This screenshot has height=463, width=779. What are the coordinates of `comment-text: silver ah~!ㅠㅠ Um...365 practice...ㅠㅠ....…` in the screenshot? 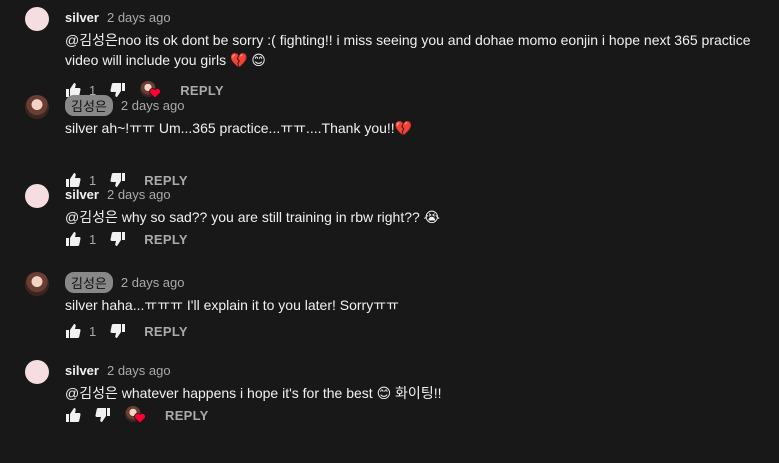 It's located at (239, 128).